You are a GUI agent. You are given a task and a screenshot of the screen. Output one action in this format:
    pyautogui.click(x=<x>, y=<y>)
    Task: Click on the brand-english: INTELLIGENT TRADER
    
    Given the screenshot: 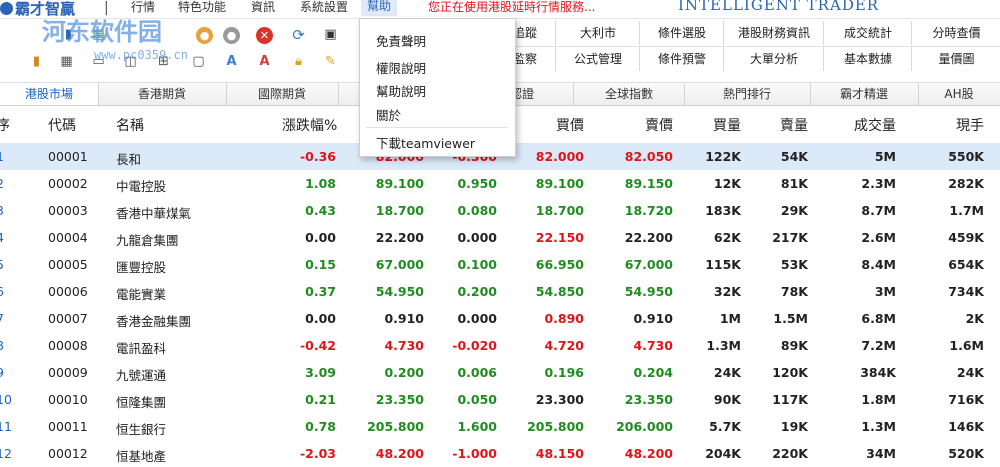 What is the action you would take?
    pyautogui.click(x=779, y=7)
    